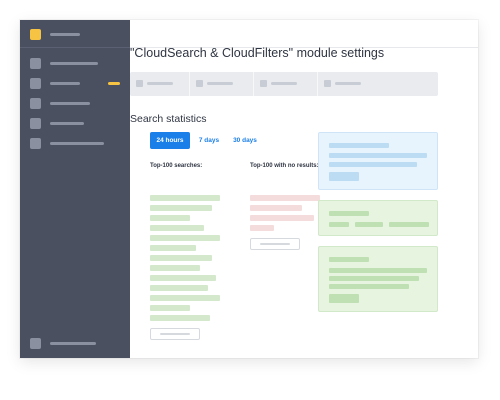 The width and height of the screenshot is (500, 400). Describe the element at coordinates (304, 34) in the screenshot. I see `top-bar` at that location.